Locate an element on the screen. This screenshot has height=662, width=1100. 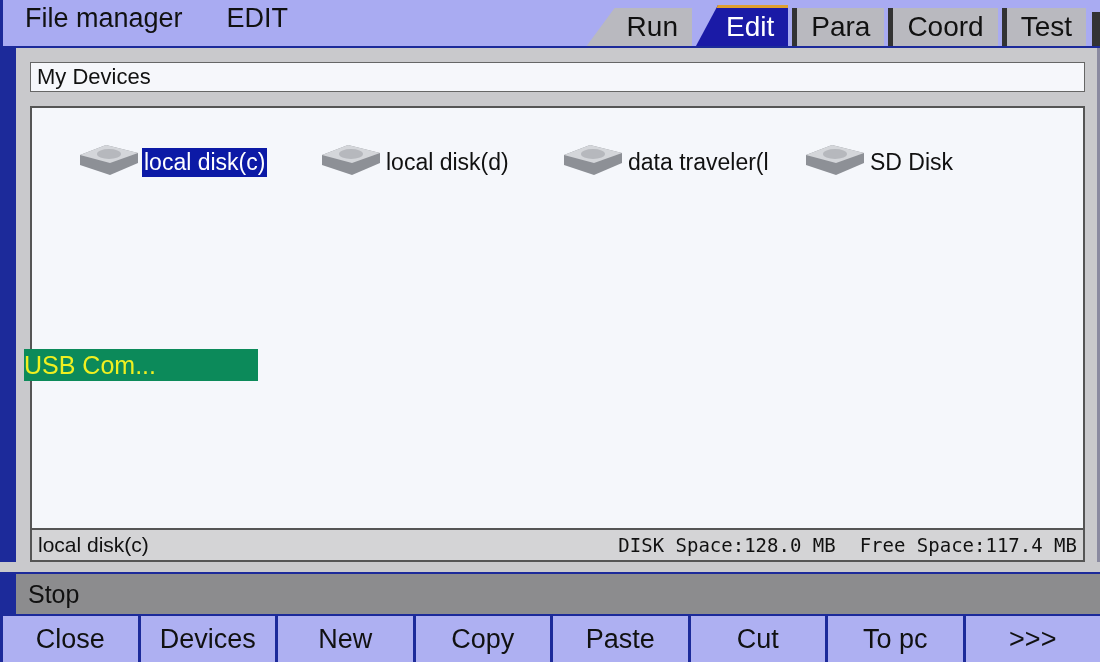
device-label: SD Disk is located at coordinates (912, 162).